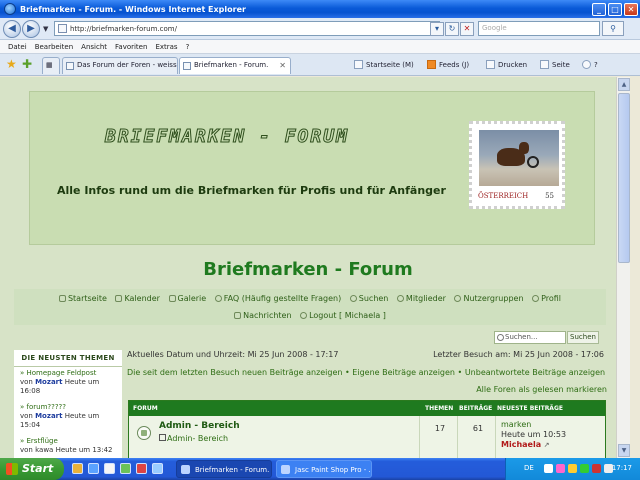  What do you see at coordinates (622, 468) in the screenshot?
I see `clock: 17:17` at bounding box center [622, 468].